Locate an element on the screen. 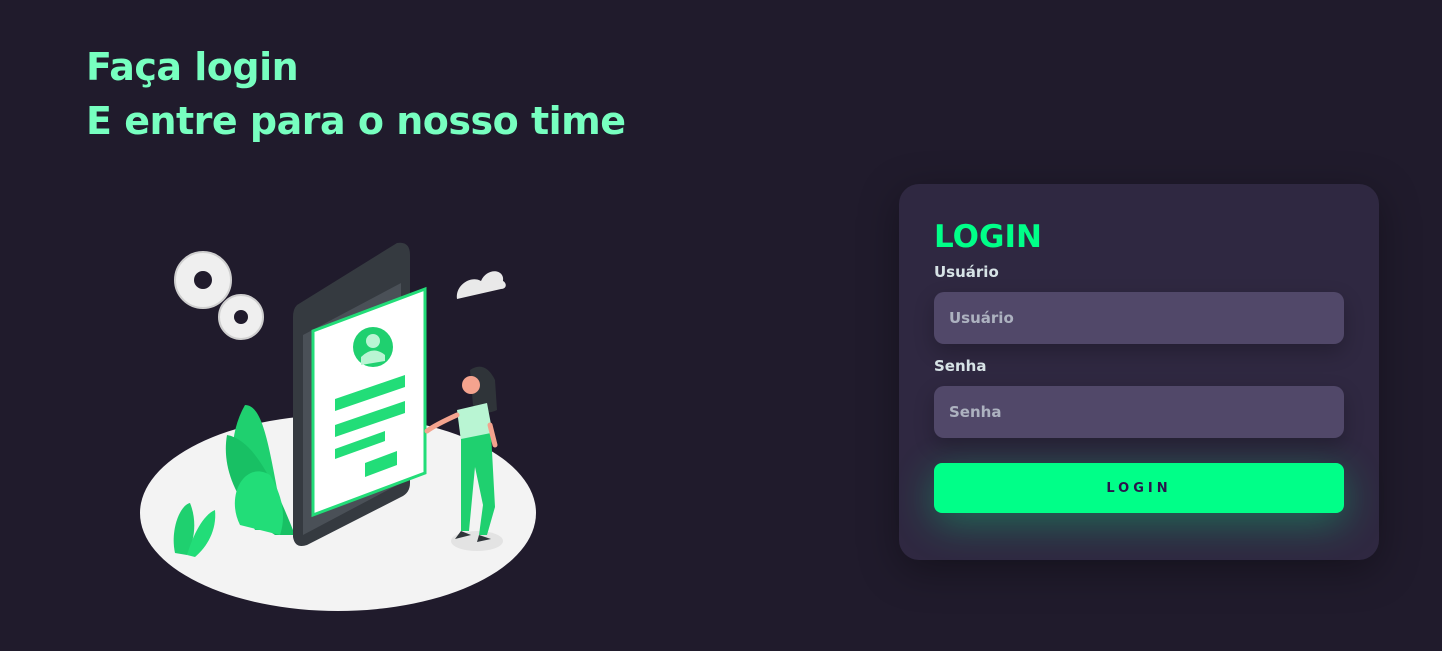 The height and width of the screenshot is (651, 1442). login-title: LOGIN is located at coordinates (988, 237).